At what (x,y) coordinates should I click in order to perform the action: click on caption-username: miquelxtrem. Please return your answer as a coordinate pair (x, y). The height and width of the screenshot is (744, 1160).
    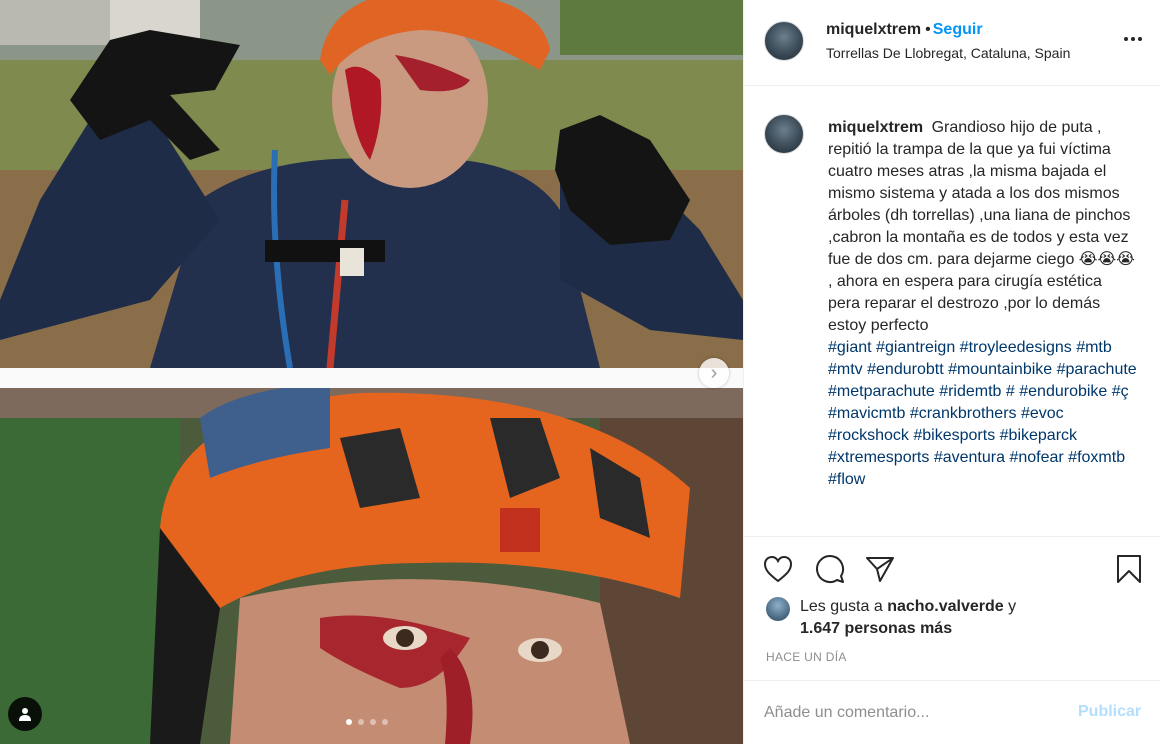
    Looking at the image, I should click on (875, 127).